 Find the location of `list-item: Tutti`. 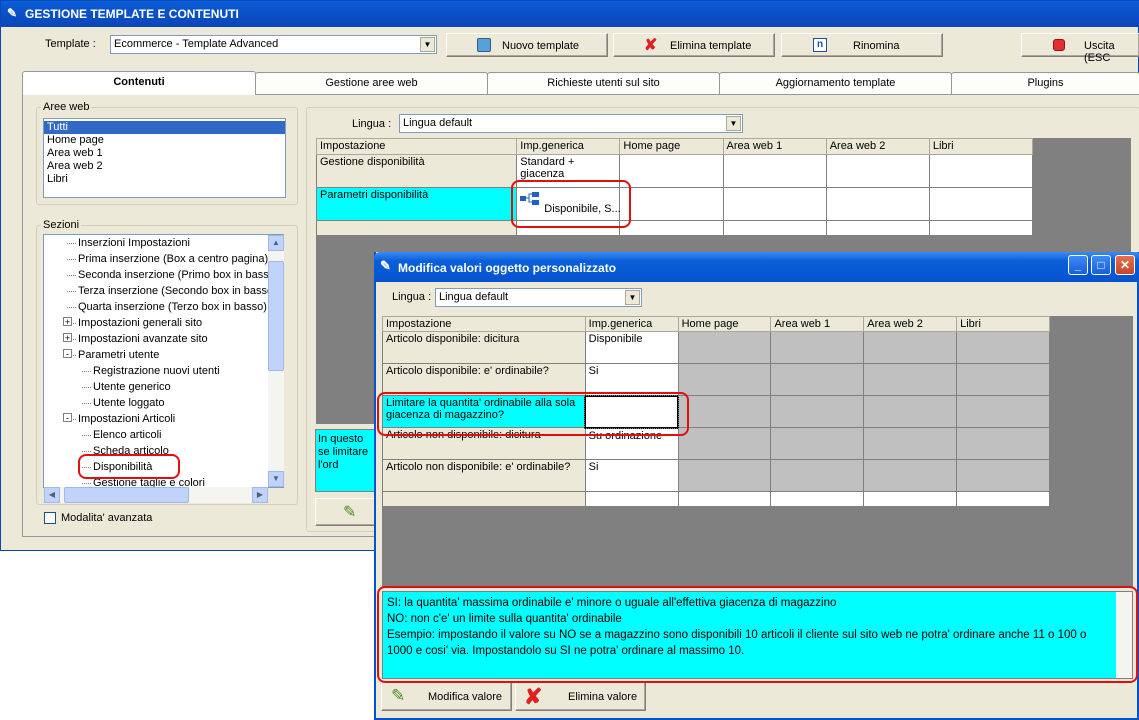

list-item: Tutti is located at coordinates (164, 127).